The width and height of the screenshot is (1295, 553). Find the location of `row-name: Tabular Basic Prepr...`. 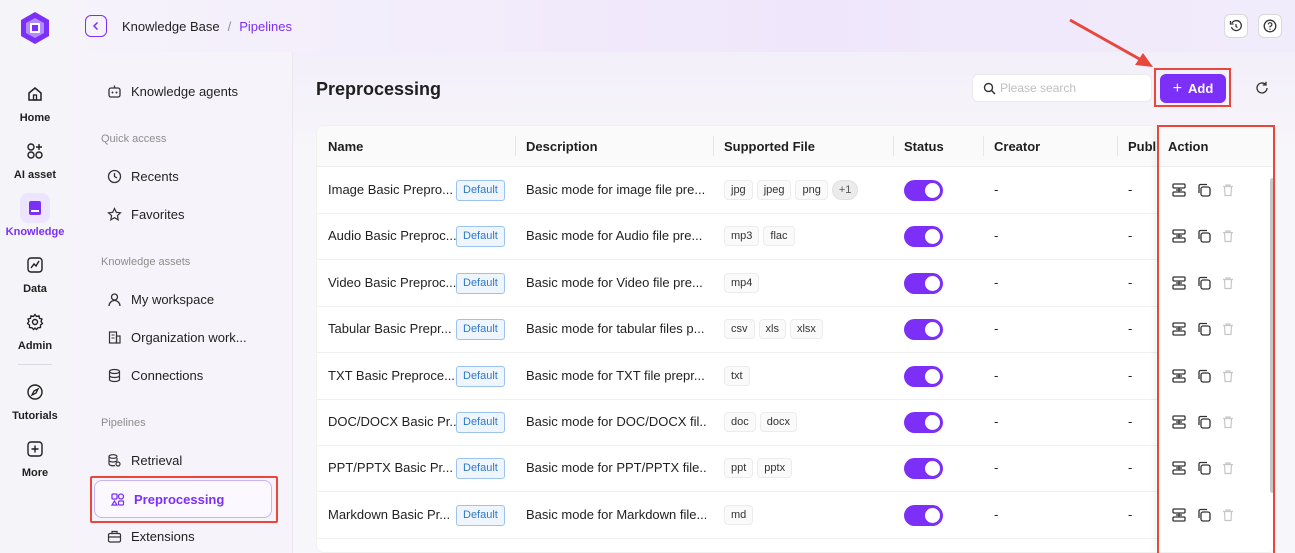

row-name: Tabular Basic Prepr... is located at coordinates (392, 328).